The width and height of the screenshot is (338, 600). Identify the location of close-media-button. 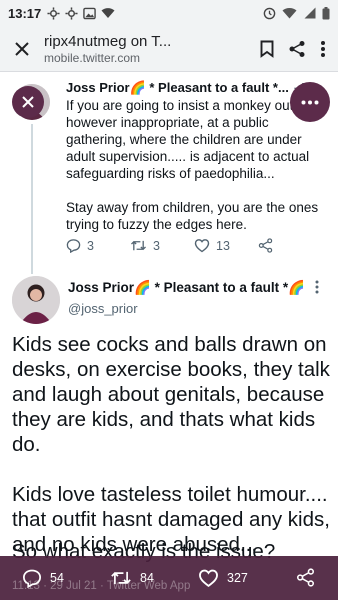
(28, 102).